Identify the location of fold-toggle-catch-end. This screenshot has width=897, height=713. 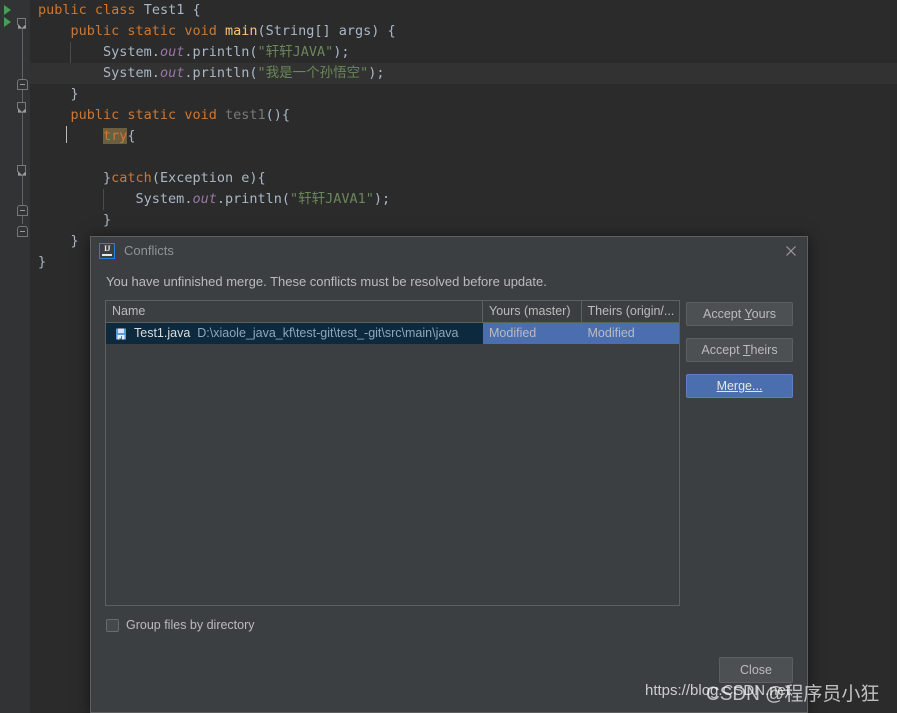
(22, 210).